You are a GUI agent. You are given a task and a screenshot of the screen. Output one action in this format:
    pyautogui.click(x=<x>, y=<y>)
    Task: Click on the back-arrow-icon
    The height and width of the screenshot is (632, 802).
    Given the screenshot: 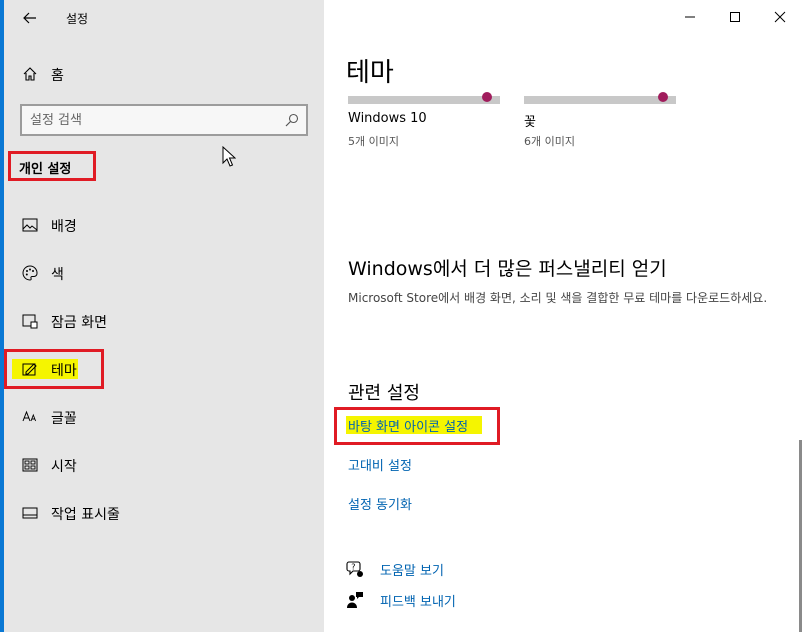 What is the action you would take?
    pyautogui.click(x=29, y=18)
    